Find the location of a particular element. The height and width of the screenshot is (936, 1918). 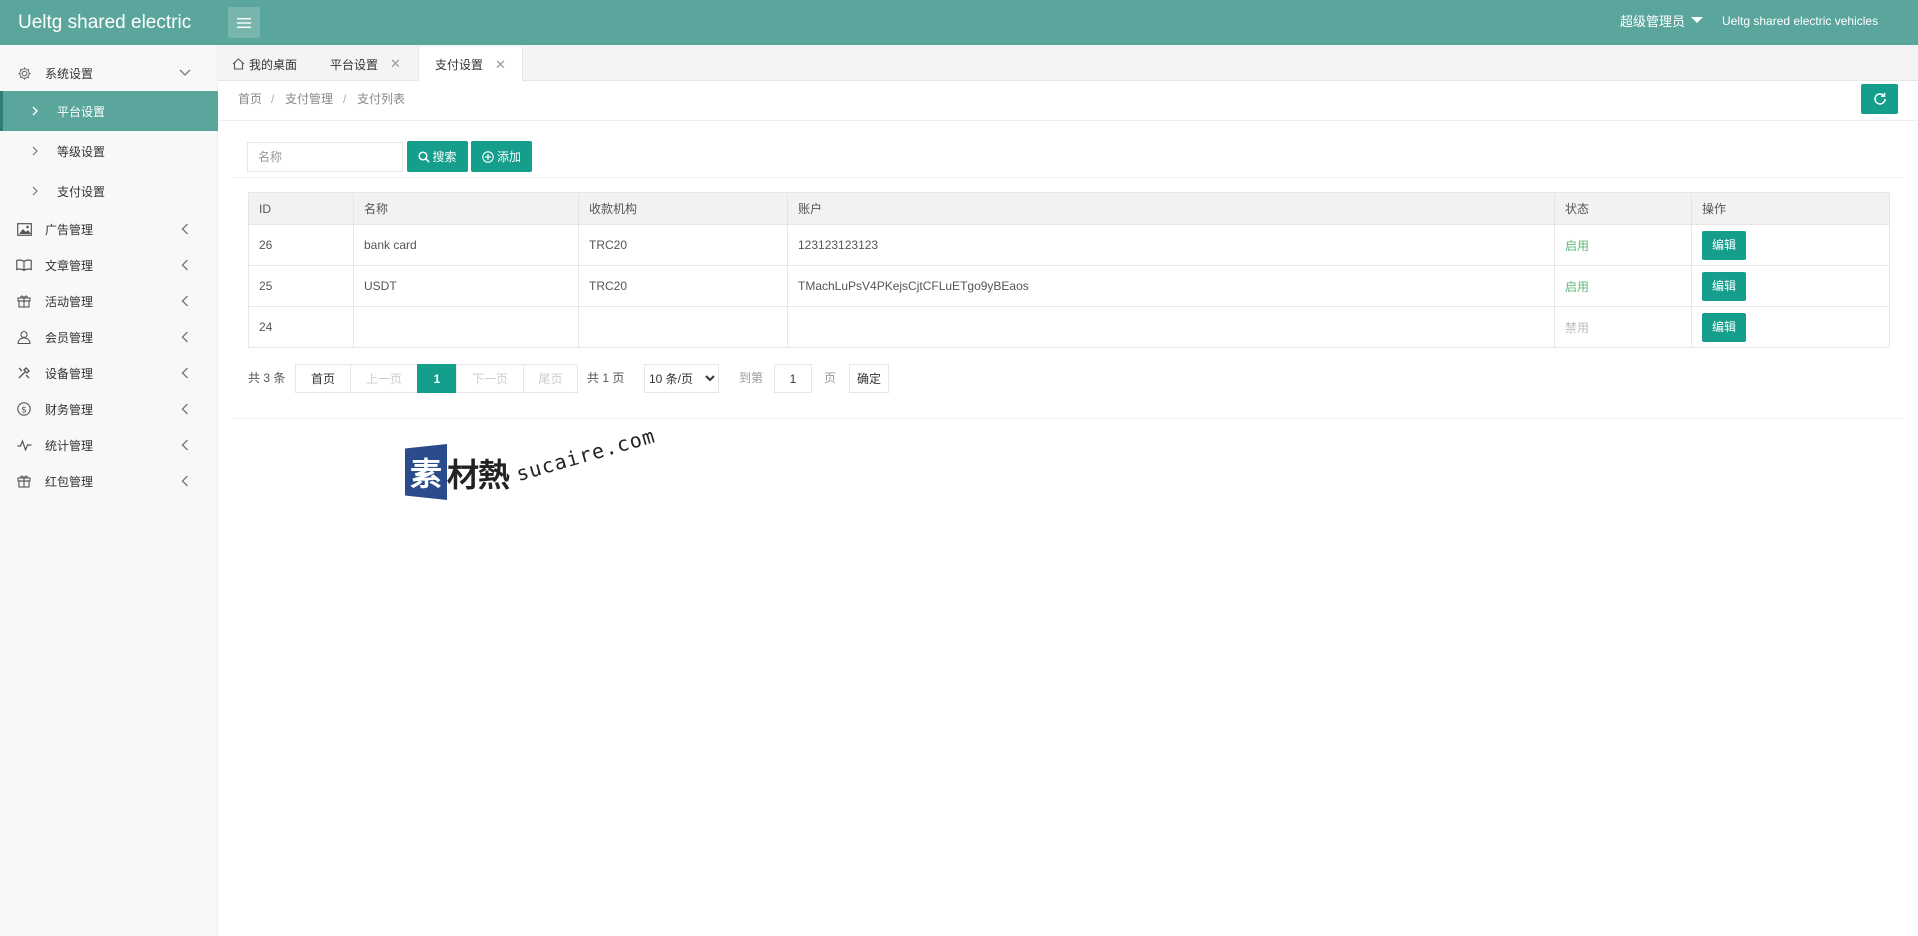

sidebar-item-ads: 广告管理 is located at coordinates (109, 229).